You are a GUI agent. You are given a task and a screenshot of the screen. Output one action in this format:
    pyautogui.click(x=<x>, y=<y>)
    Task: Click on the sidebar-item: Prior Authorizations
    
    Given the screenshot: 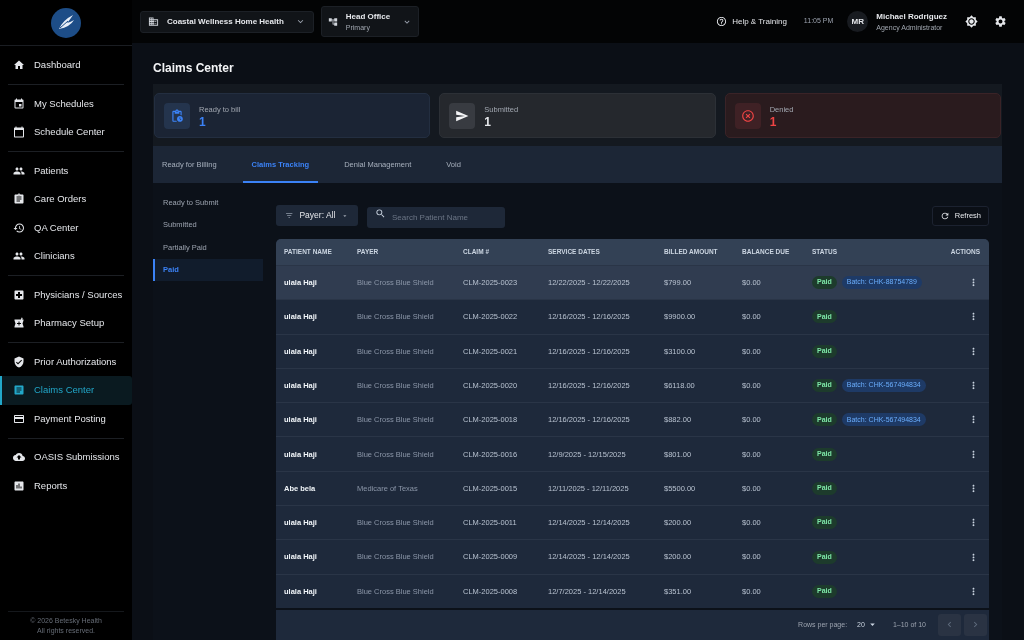 What is the action you would take?
    pyautogui.click(x=66, y=361)
    